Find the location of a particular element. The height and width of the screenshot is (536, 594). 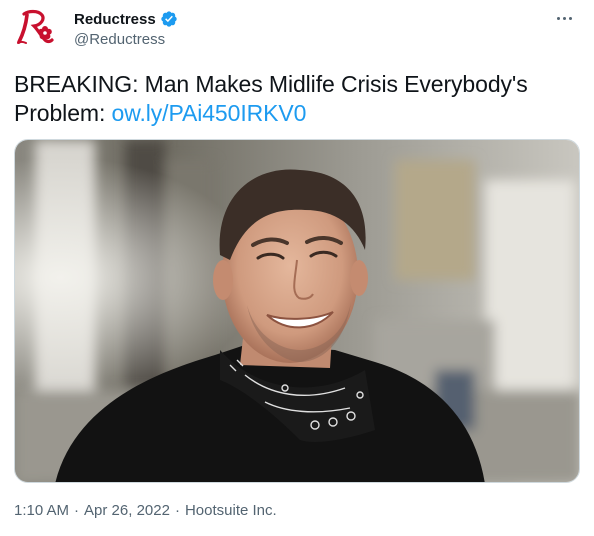

tweet-time: 1:10 AM is located at coordinates (41, 510).